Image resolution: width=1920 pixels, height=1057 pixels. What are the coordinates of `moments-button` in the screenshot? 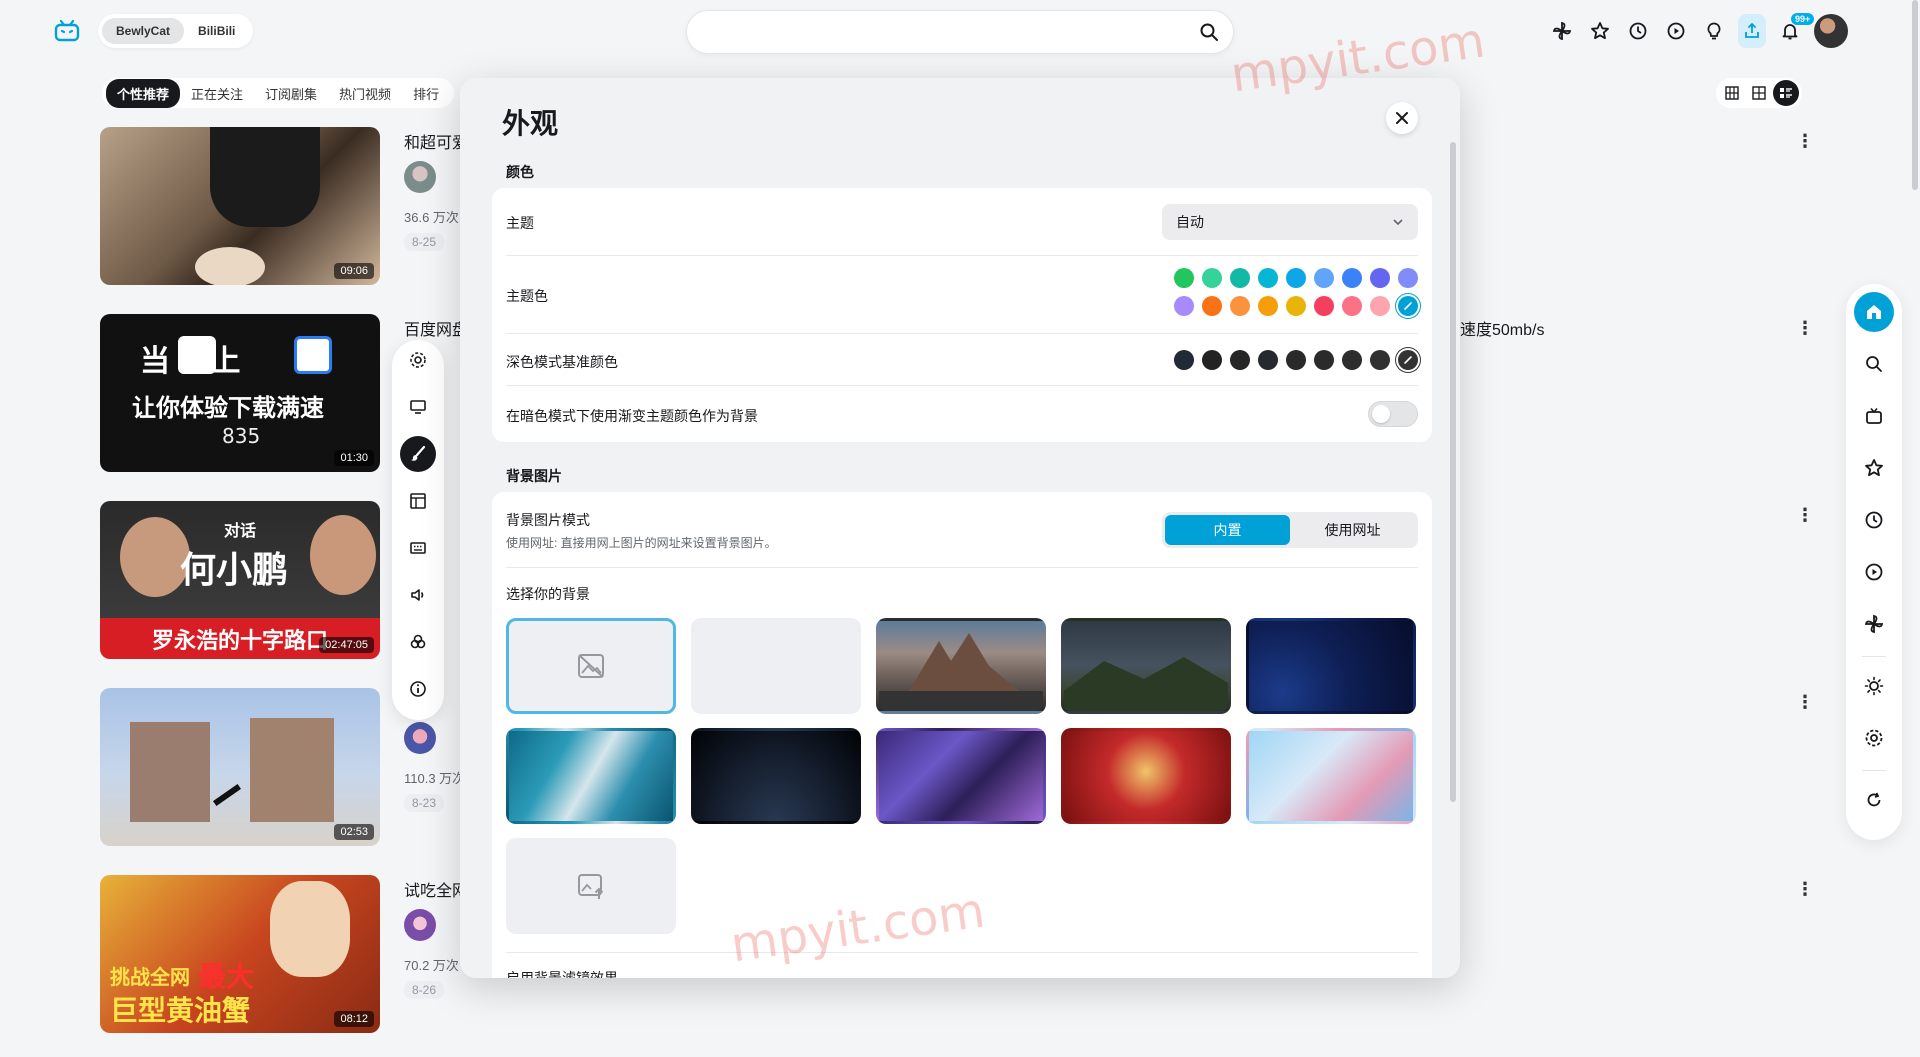 It's located at (1562, 31).